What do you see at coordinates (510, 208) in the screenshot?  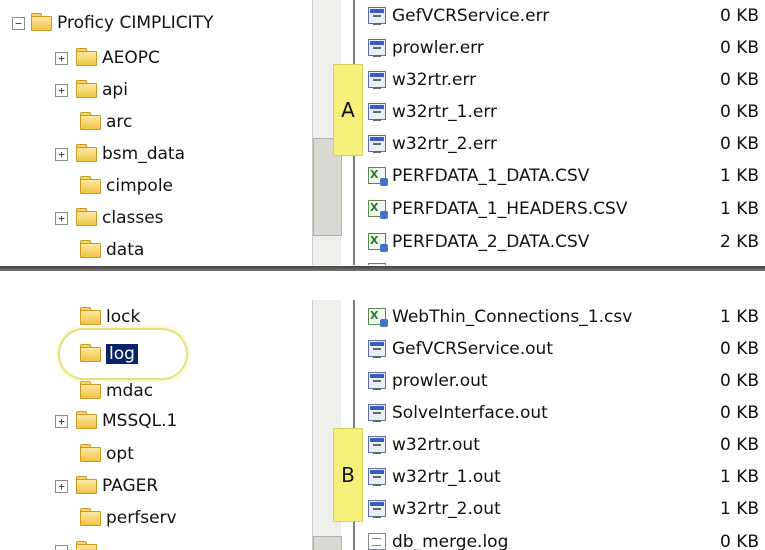 I see `file-name: PERFDATA_1_HEADERS.CSV` at bounding box center [510, 208].